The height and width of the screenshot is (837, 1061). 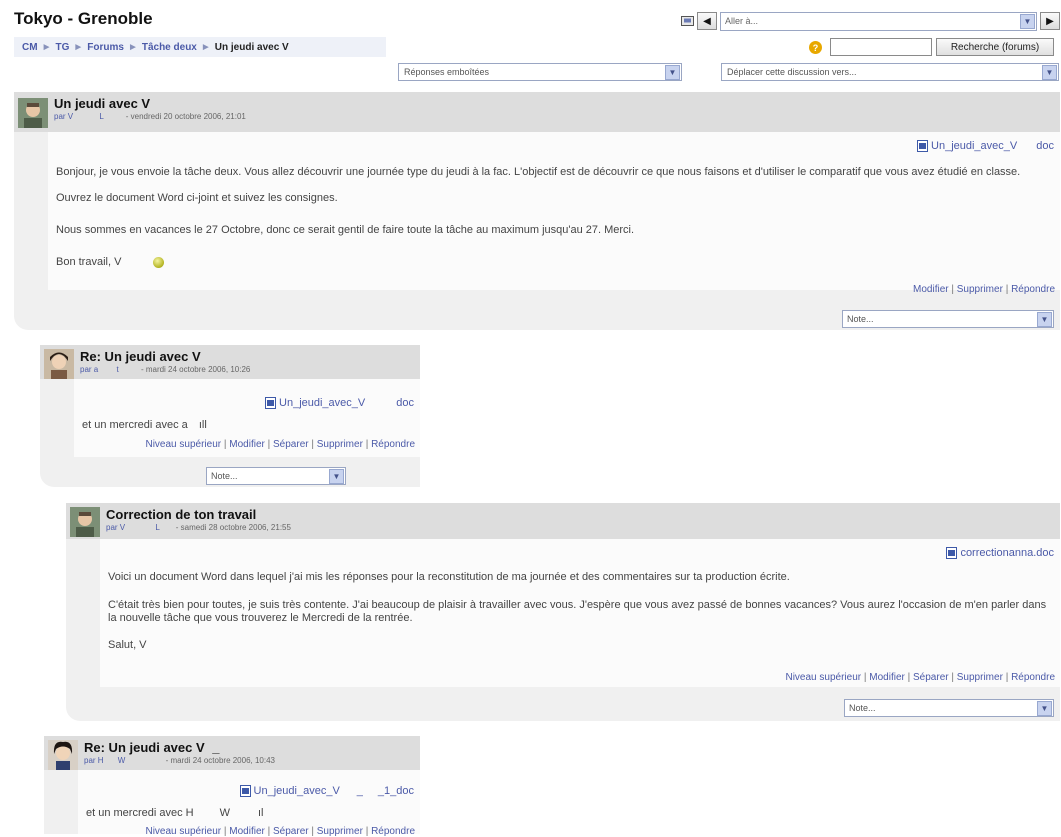 I want to click on paragraph-text: ıl, so click(x=261, y=813).